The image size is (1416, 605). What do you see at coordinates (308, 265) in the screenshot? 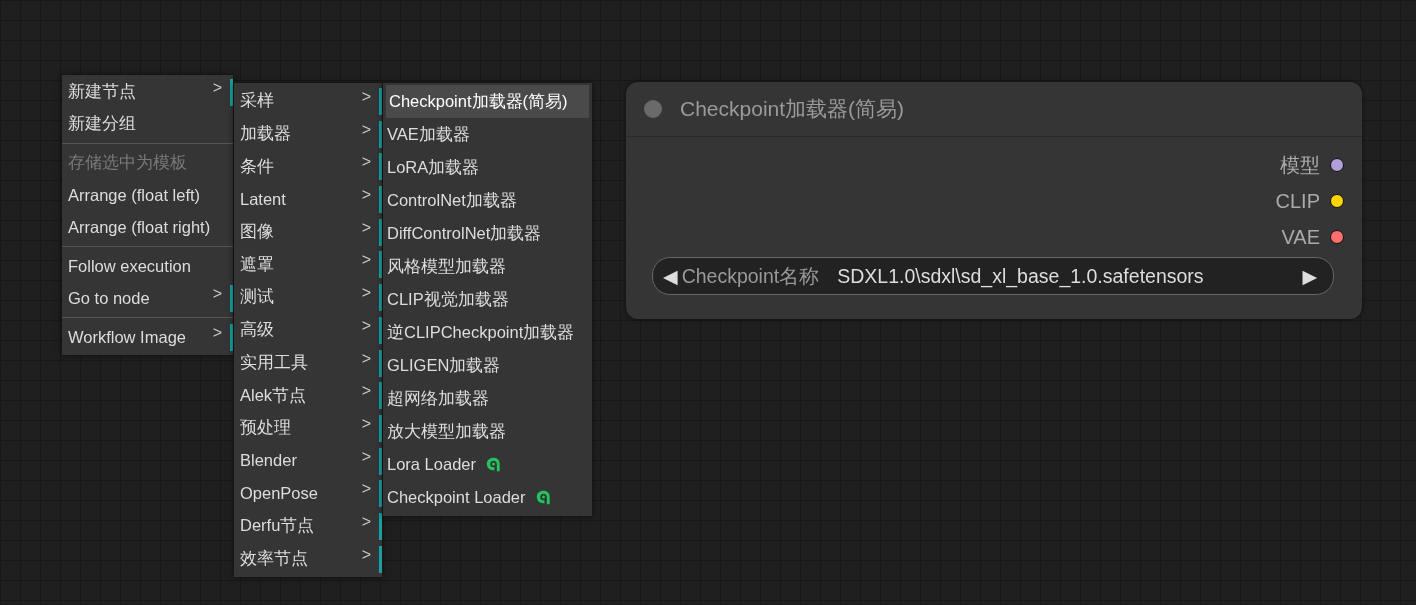
I see `menu-item: 遮罩 >` at bounding box center [308, 265].